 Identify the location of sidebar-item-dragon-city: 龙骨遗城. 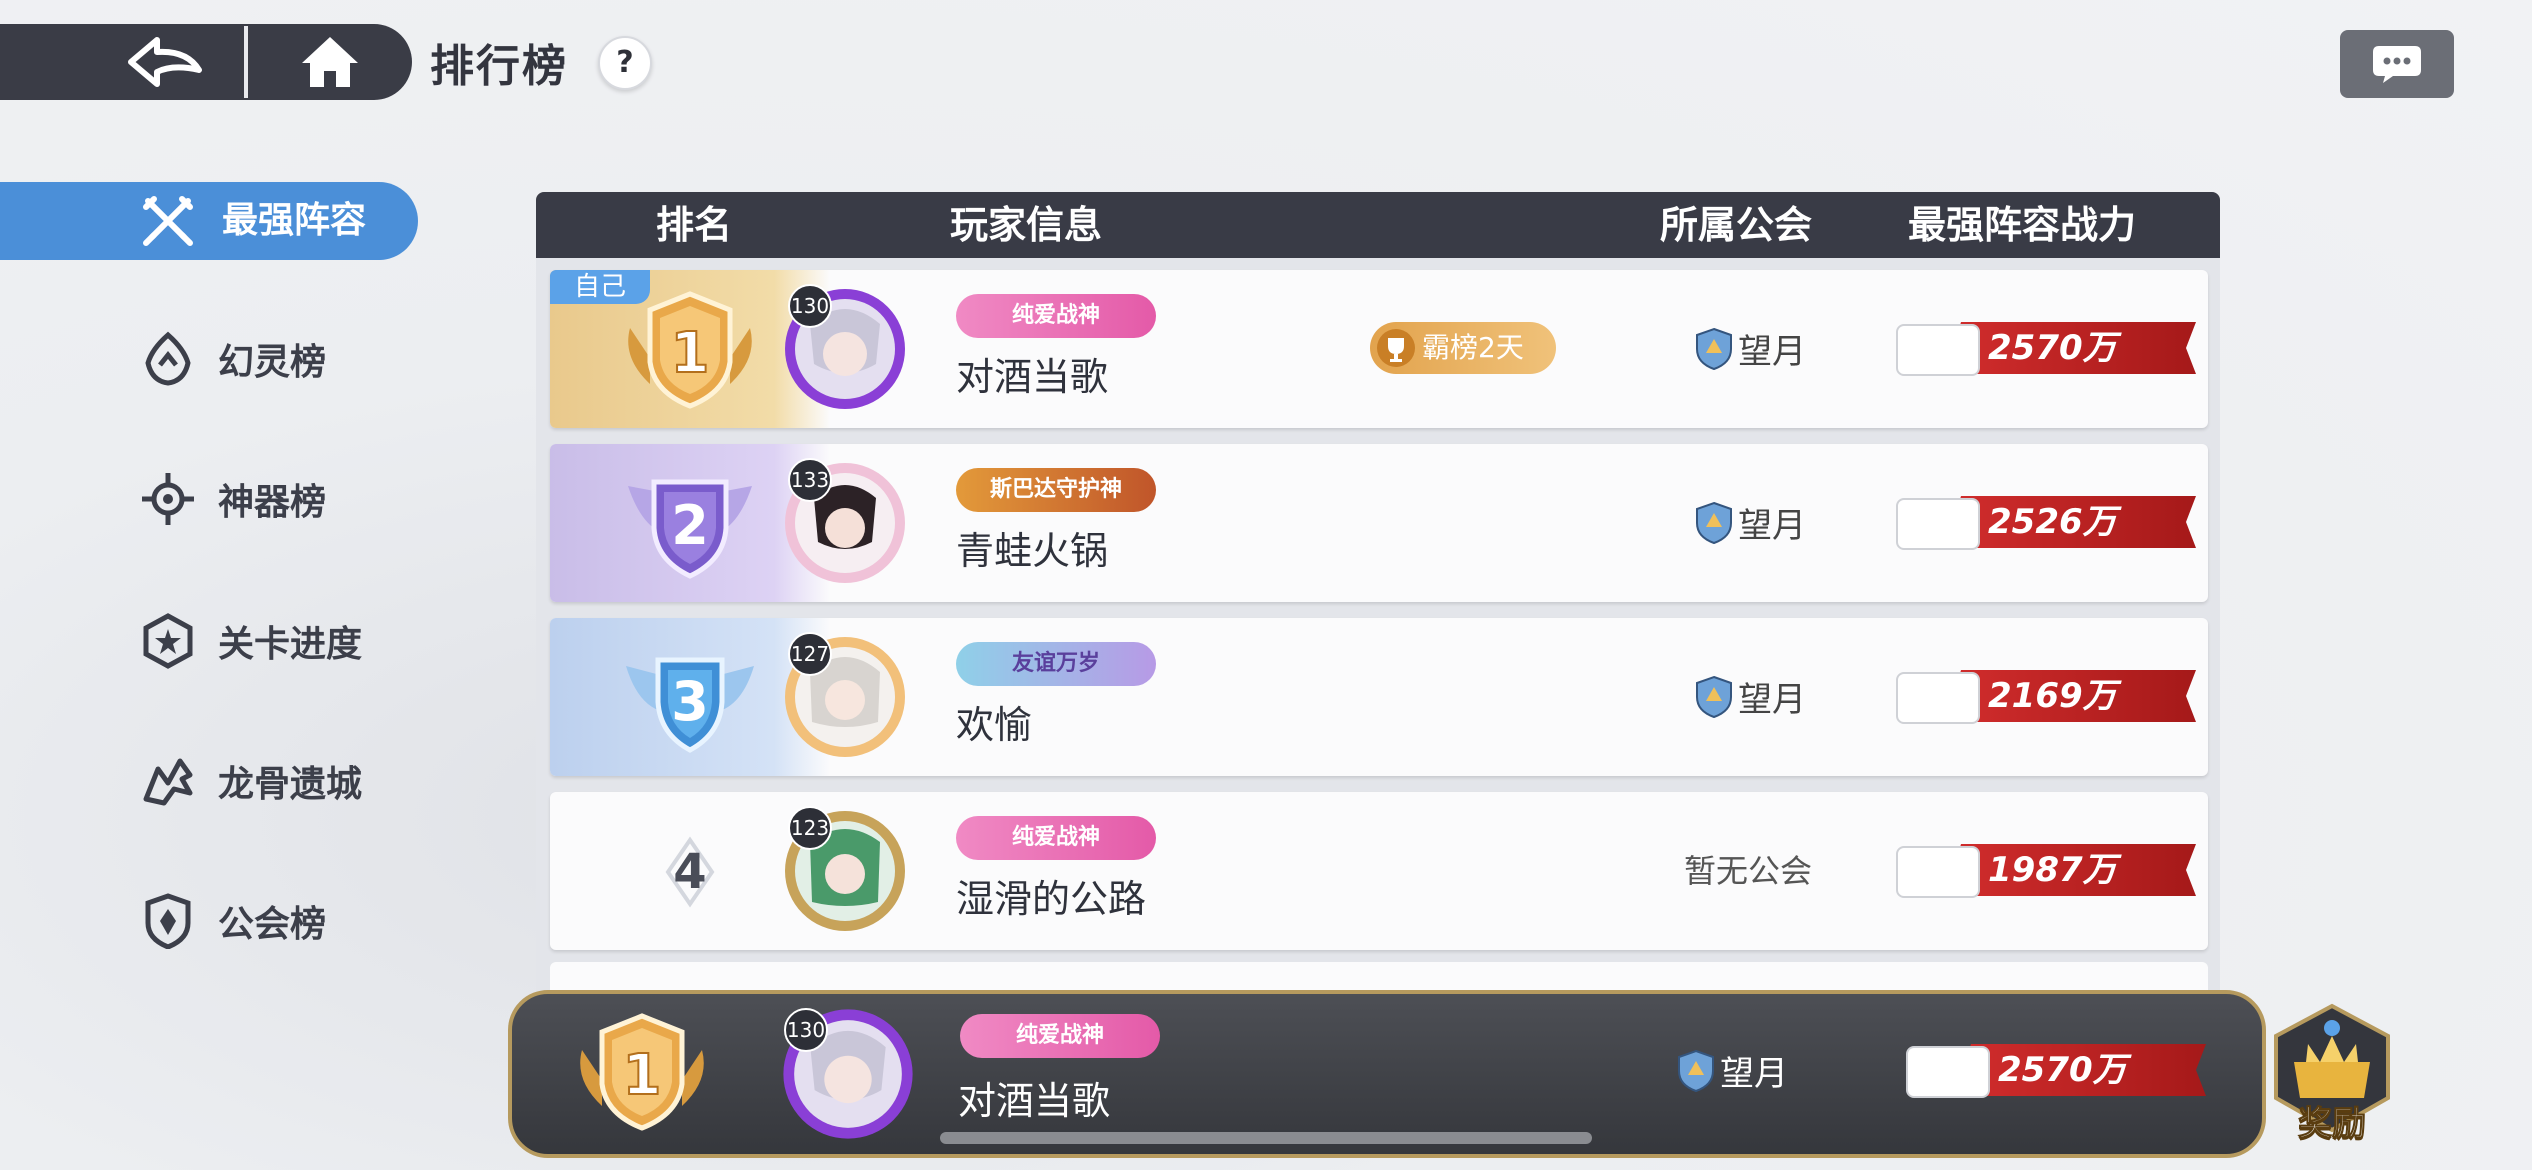
(251, 781).